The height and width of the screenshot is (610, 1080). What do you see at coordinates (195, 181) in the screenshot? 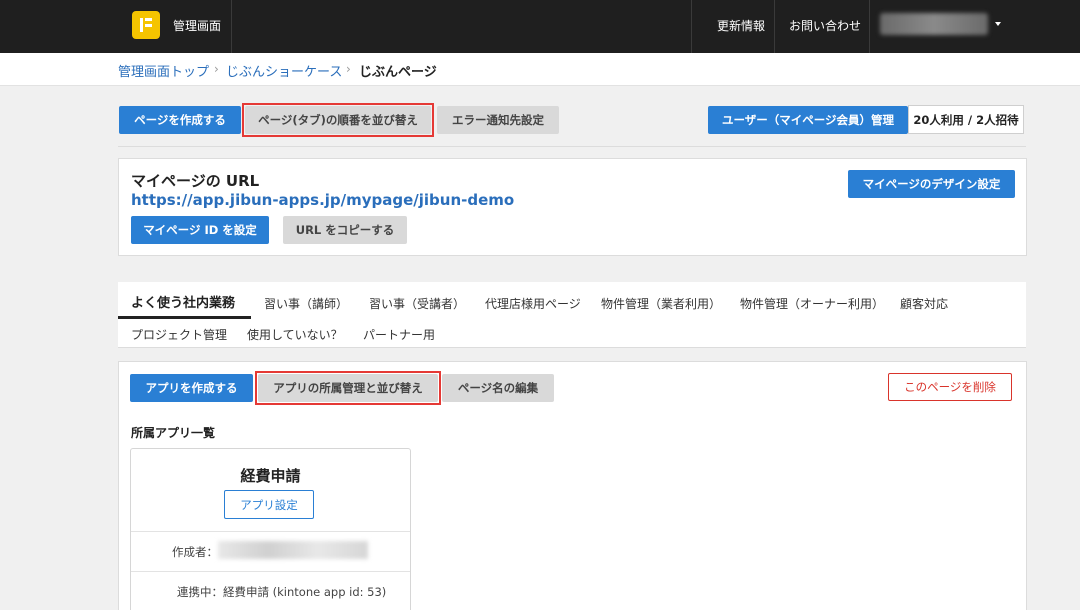
I see `mypage-url-heading: マイページの URL` at bounding box center [195, 181].